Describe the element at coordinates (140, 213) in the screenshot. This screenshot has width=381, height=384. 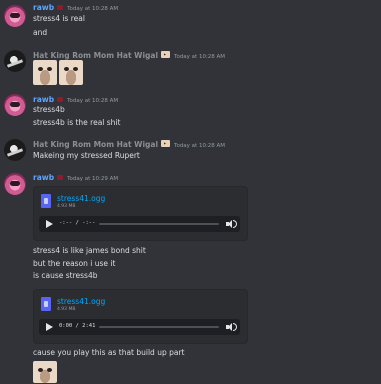
I see `audio-attachment: stress41.ogg 4.93 MB -:-- / -:--` at that location.